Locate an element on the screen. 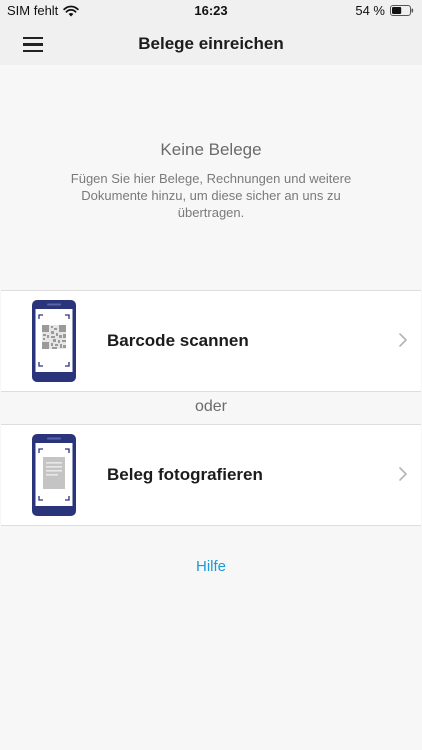  help-link: Hilfe is located at coordinates (211, 566).